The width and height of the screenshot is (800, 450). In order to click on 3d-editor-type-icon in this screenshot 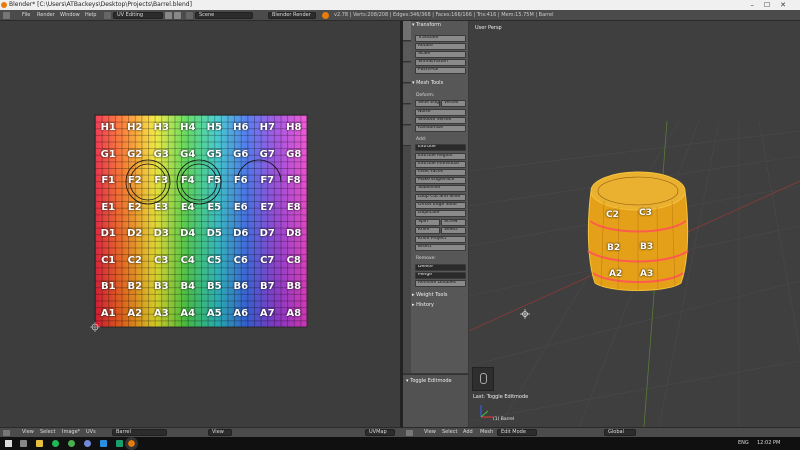, I will do `click(409, 433)`.